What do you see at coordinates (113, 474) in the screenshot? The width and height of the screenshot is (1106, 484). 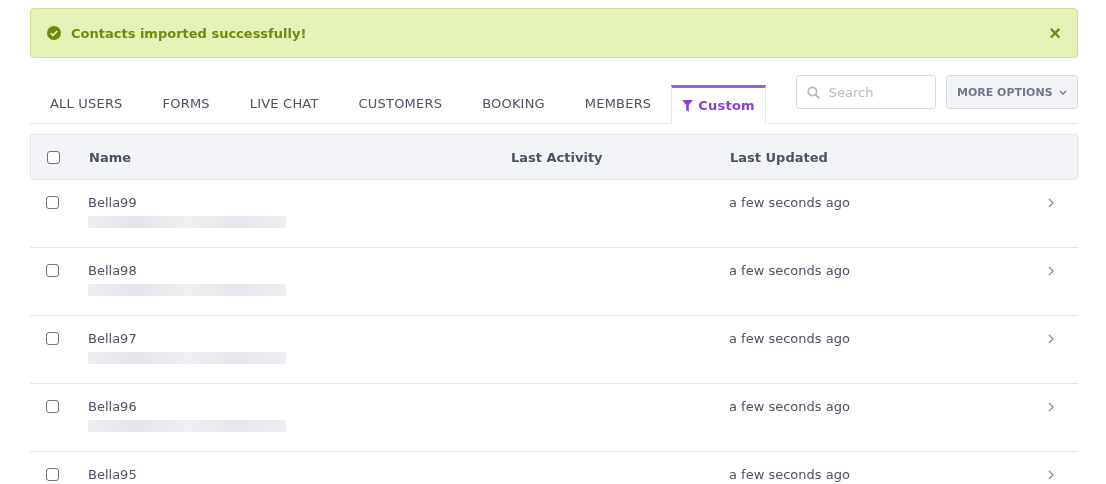 I see `contact-name: Bella95` at bounding box center [113, 474].